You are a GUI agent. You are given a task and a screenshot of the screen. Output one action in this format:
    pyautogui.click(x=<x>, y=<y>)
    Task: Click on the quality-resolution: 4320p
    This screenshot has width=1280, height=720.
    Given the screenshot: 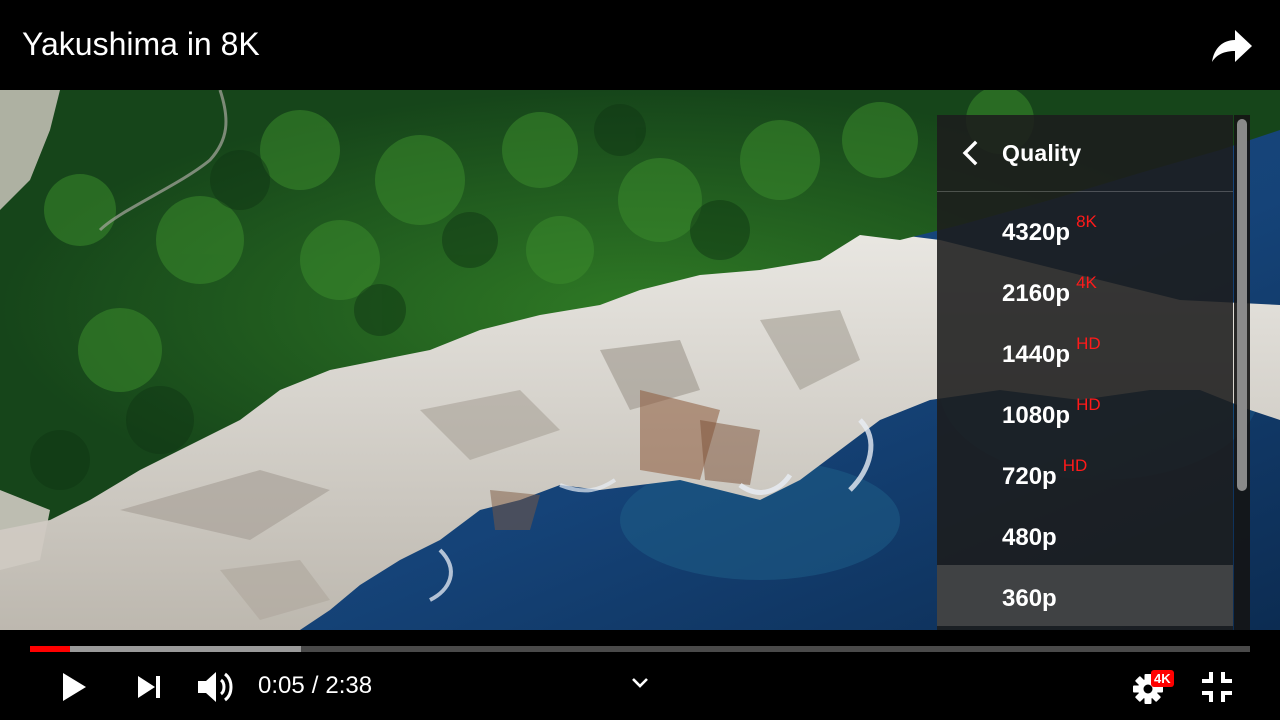 What is the action you would take?
    pyautogui.click(x=1036, y=232)
    